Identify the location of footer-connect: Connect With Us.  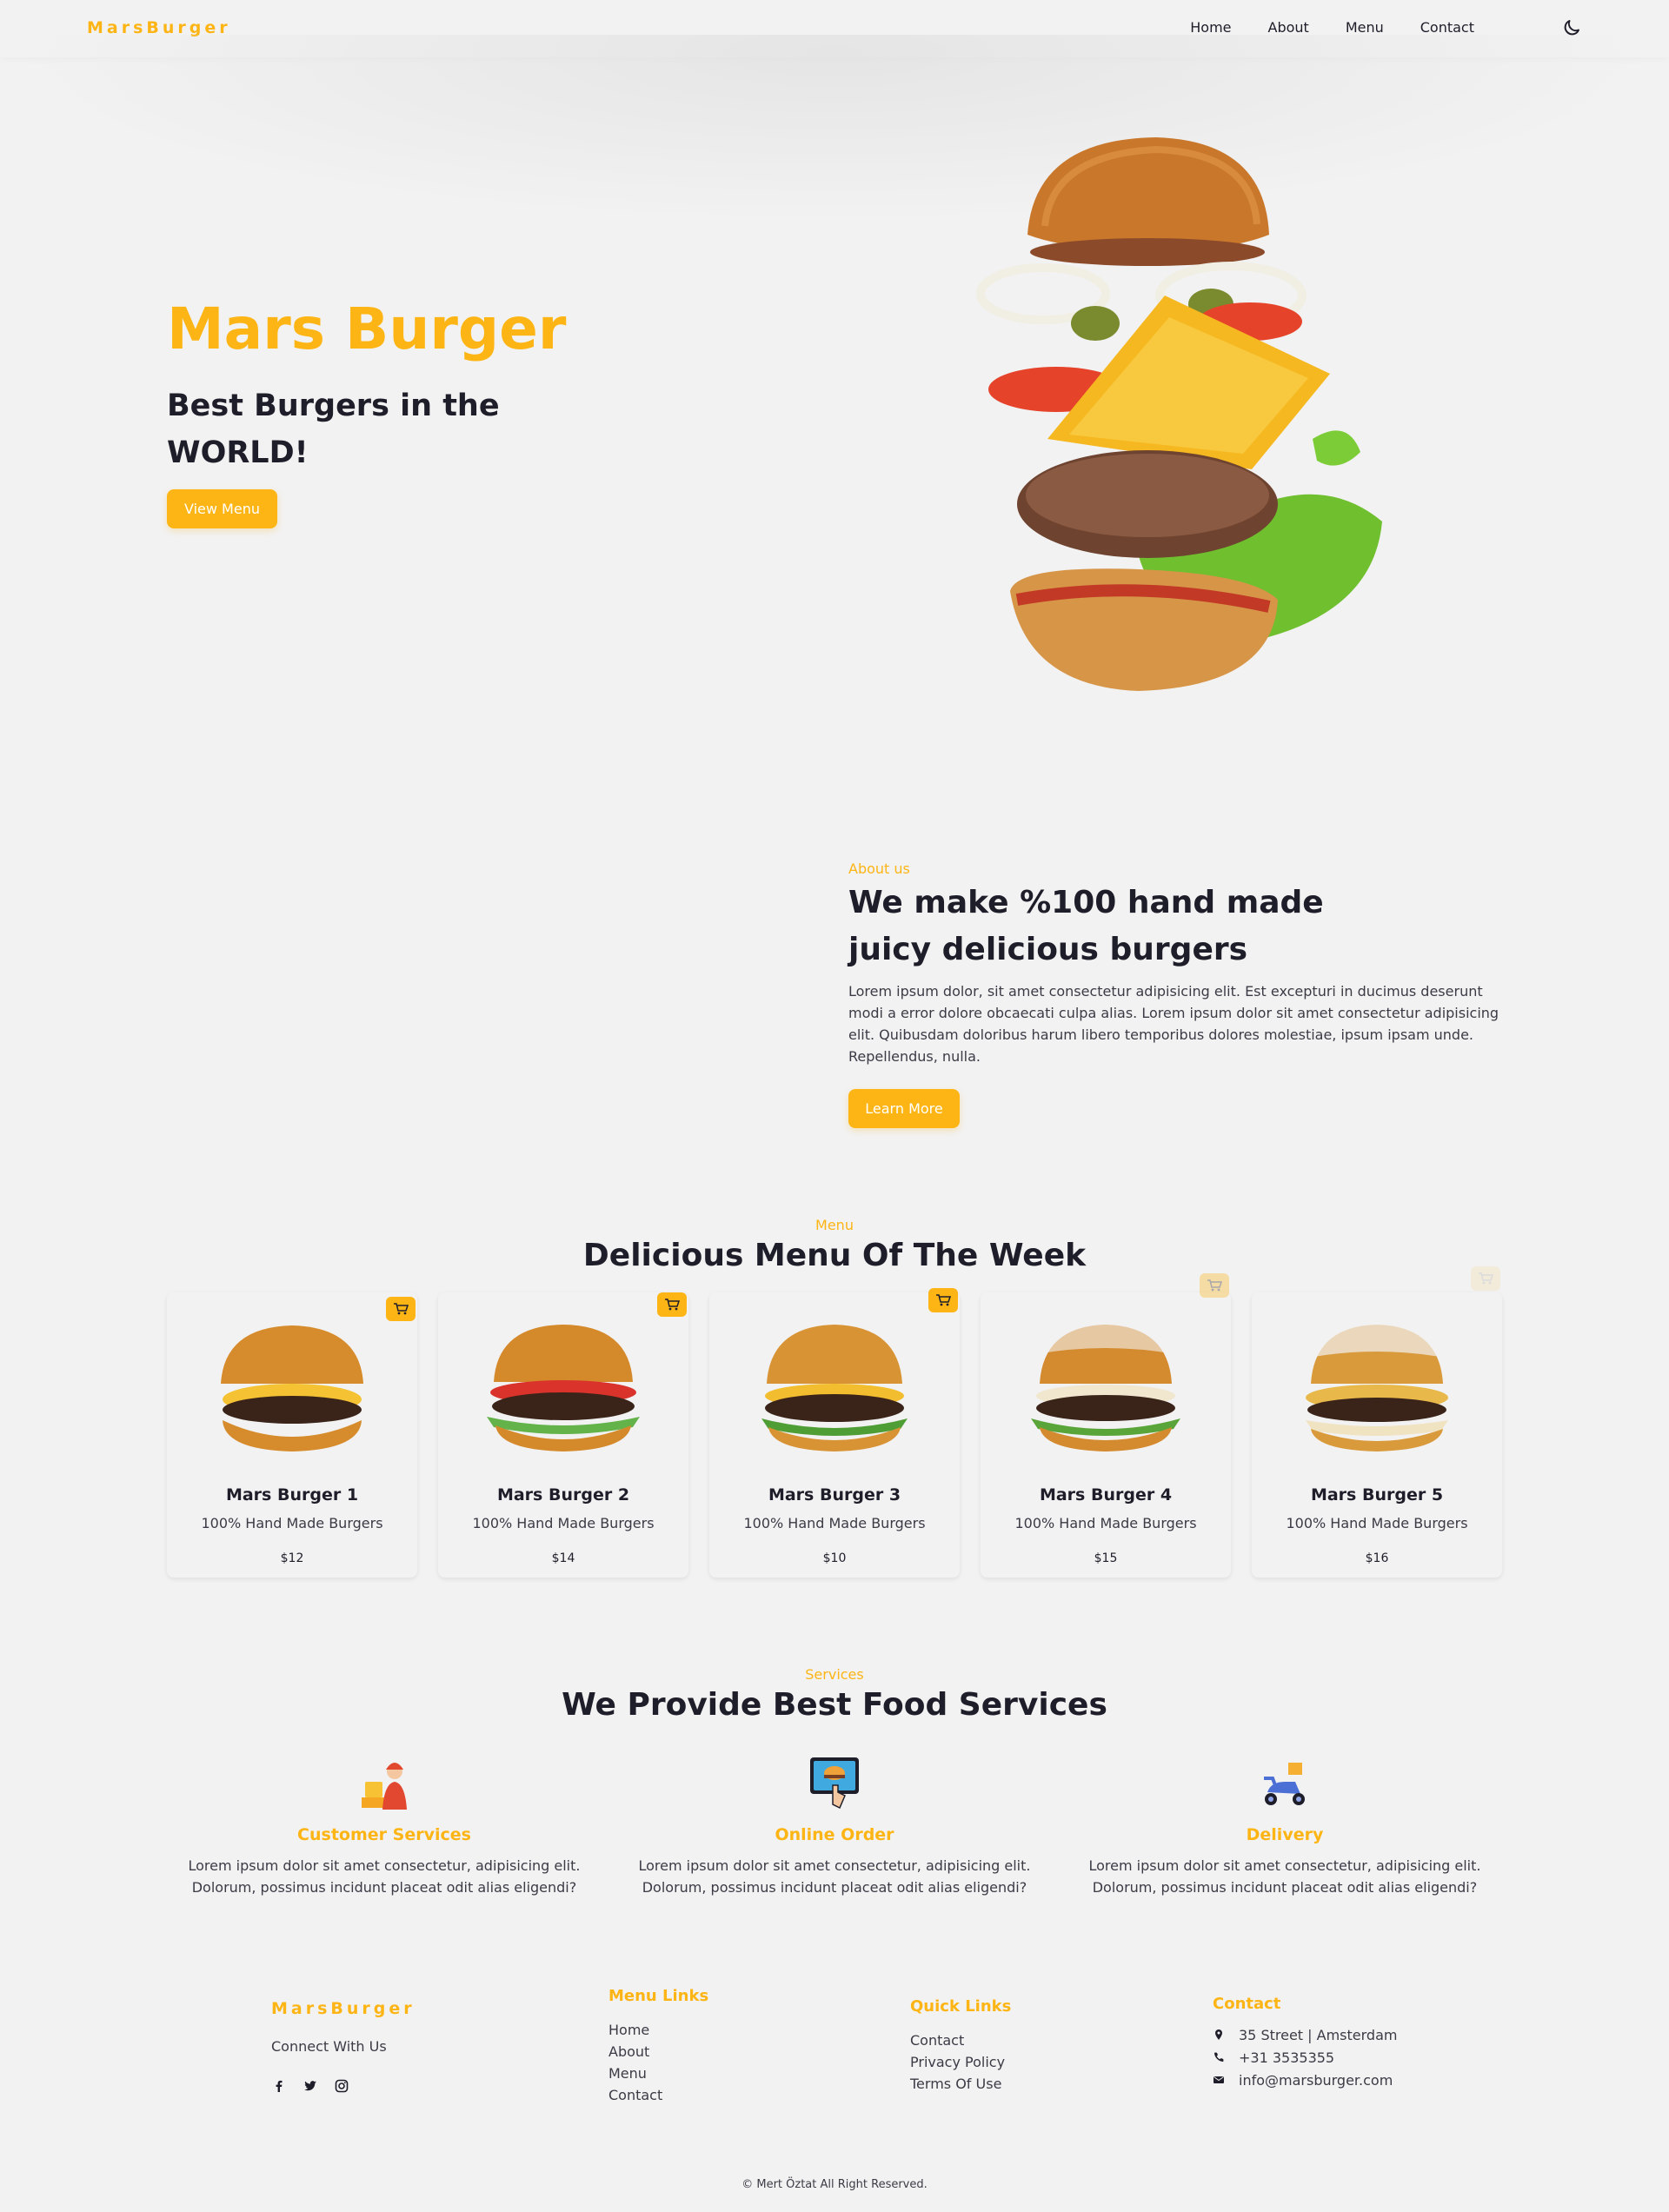
(329, 2046).